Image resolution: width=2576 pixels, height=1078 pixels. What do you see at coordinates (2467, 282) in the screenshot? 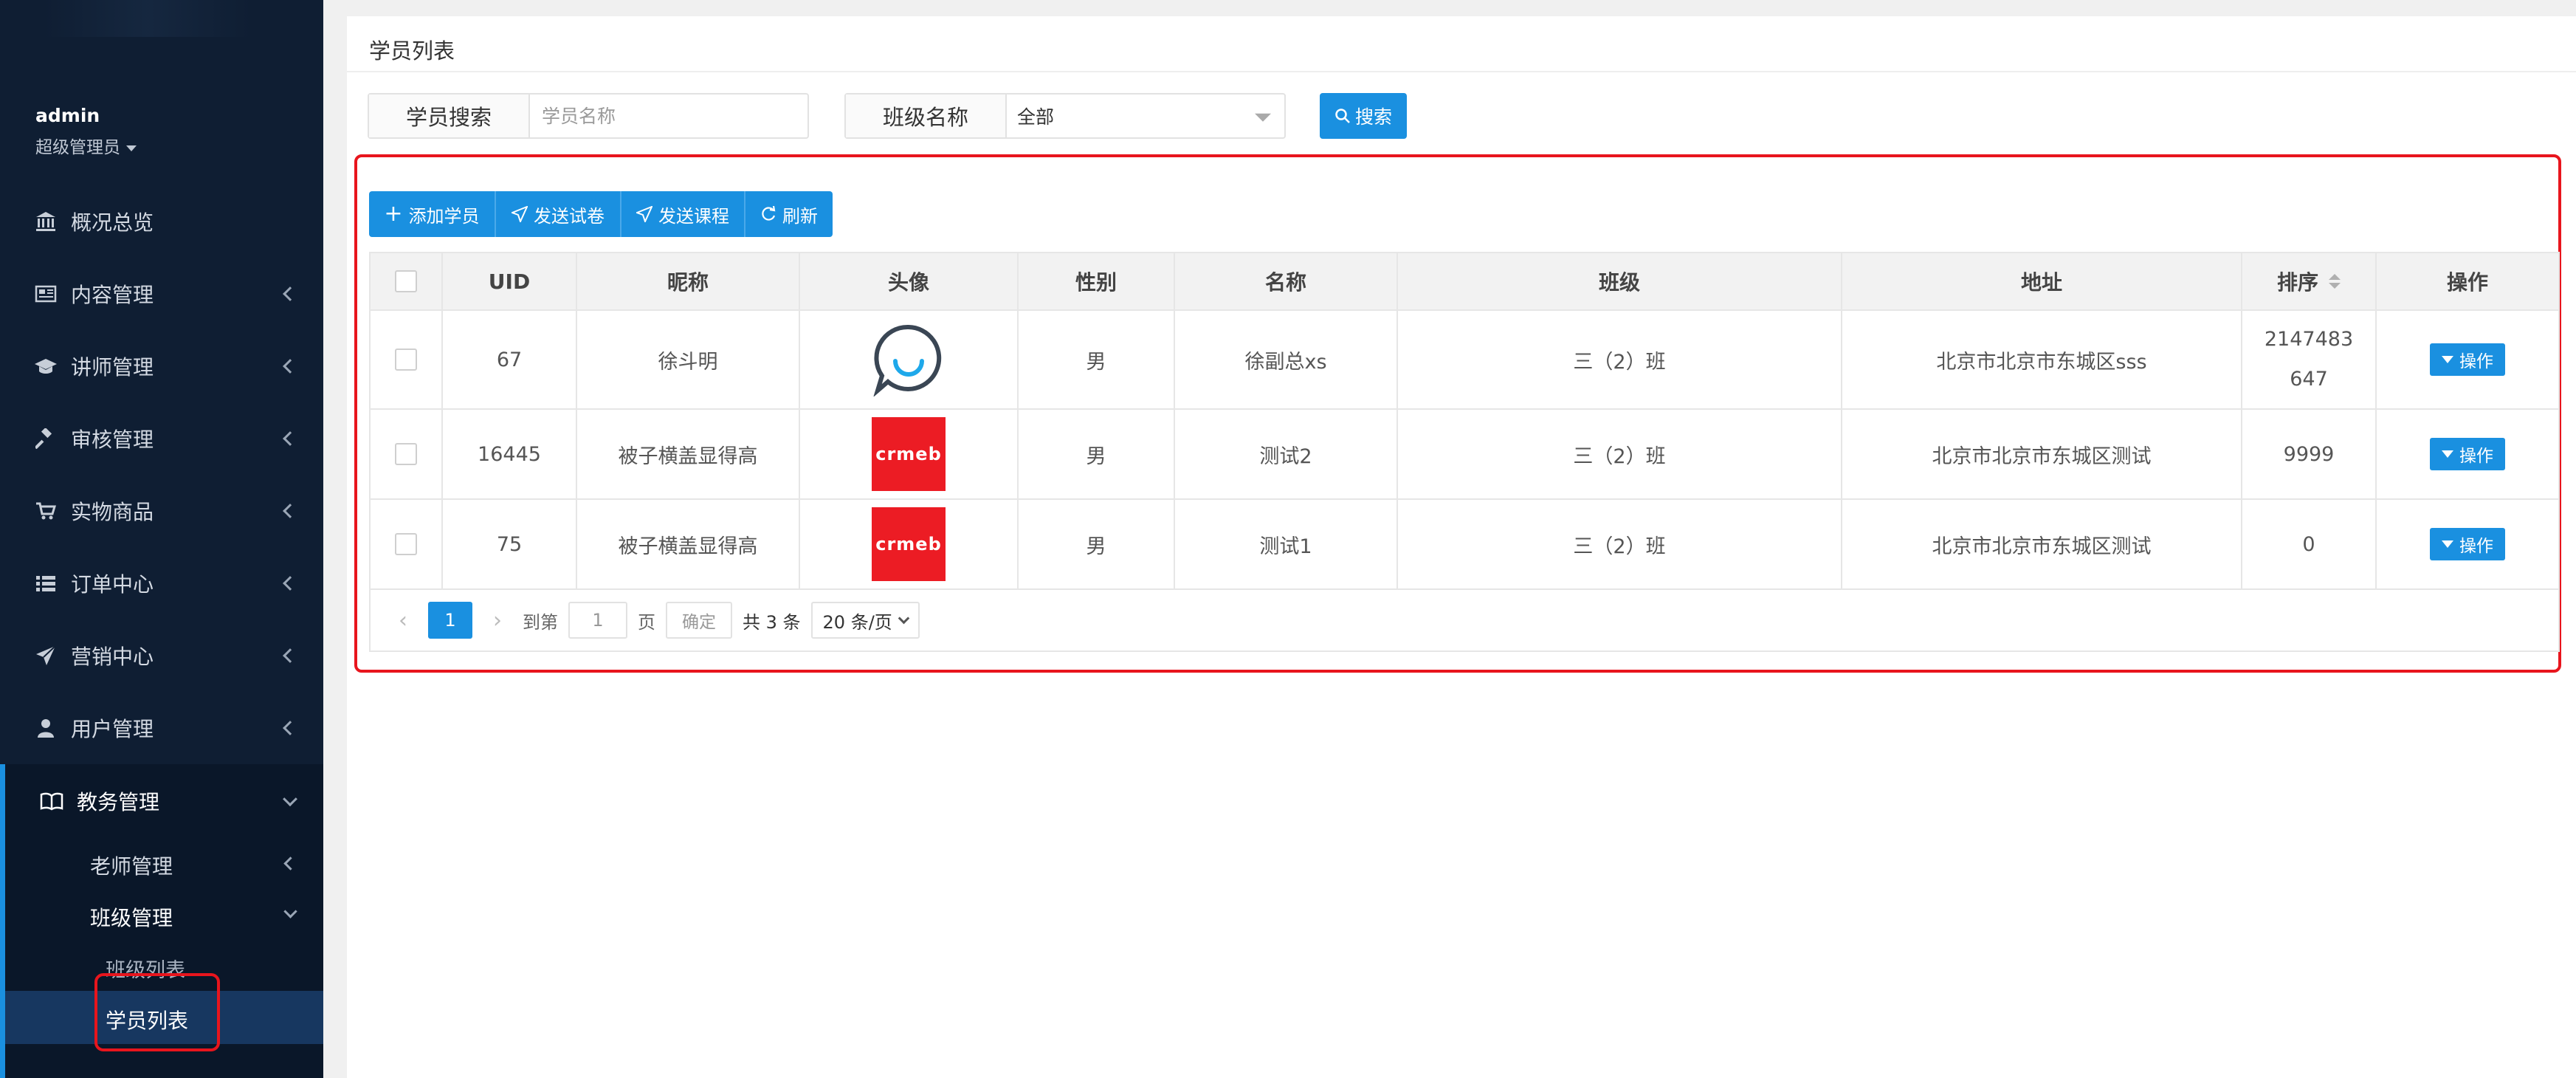
I see `header-action: 操作` at bounding box center [2467, 282].